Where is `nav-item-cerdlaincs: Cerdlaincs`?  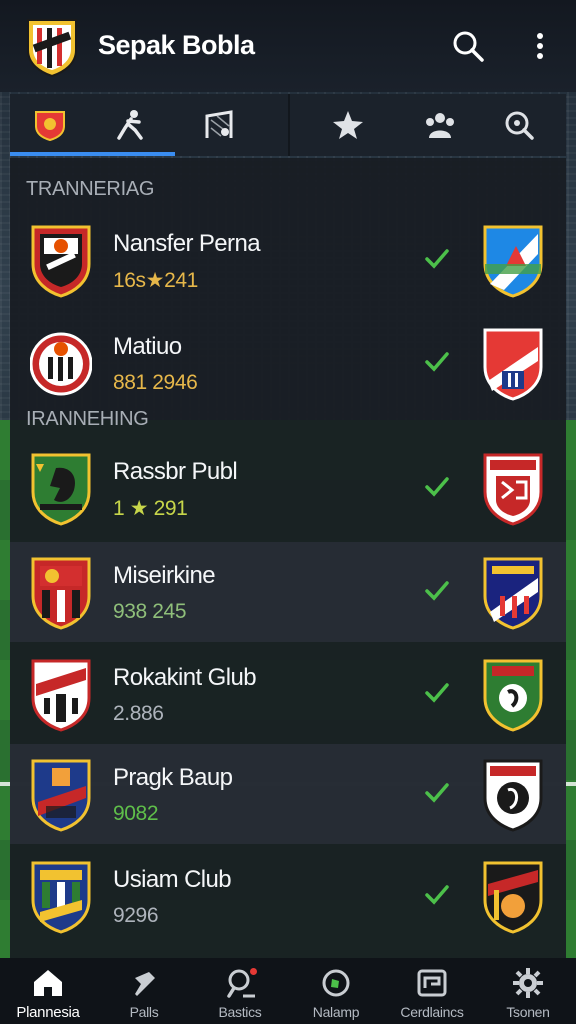 nav-item-cerdlaincs: Cerdlaincs is located at coordinates (432, 991).